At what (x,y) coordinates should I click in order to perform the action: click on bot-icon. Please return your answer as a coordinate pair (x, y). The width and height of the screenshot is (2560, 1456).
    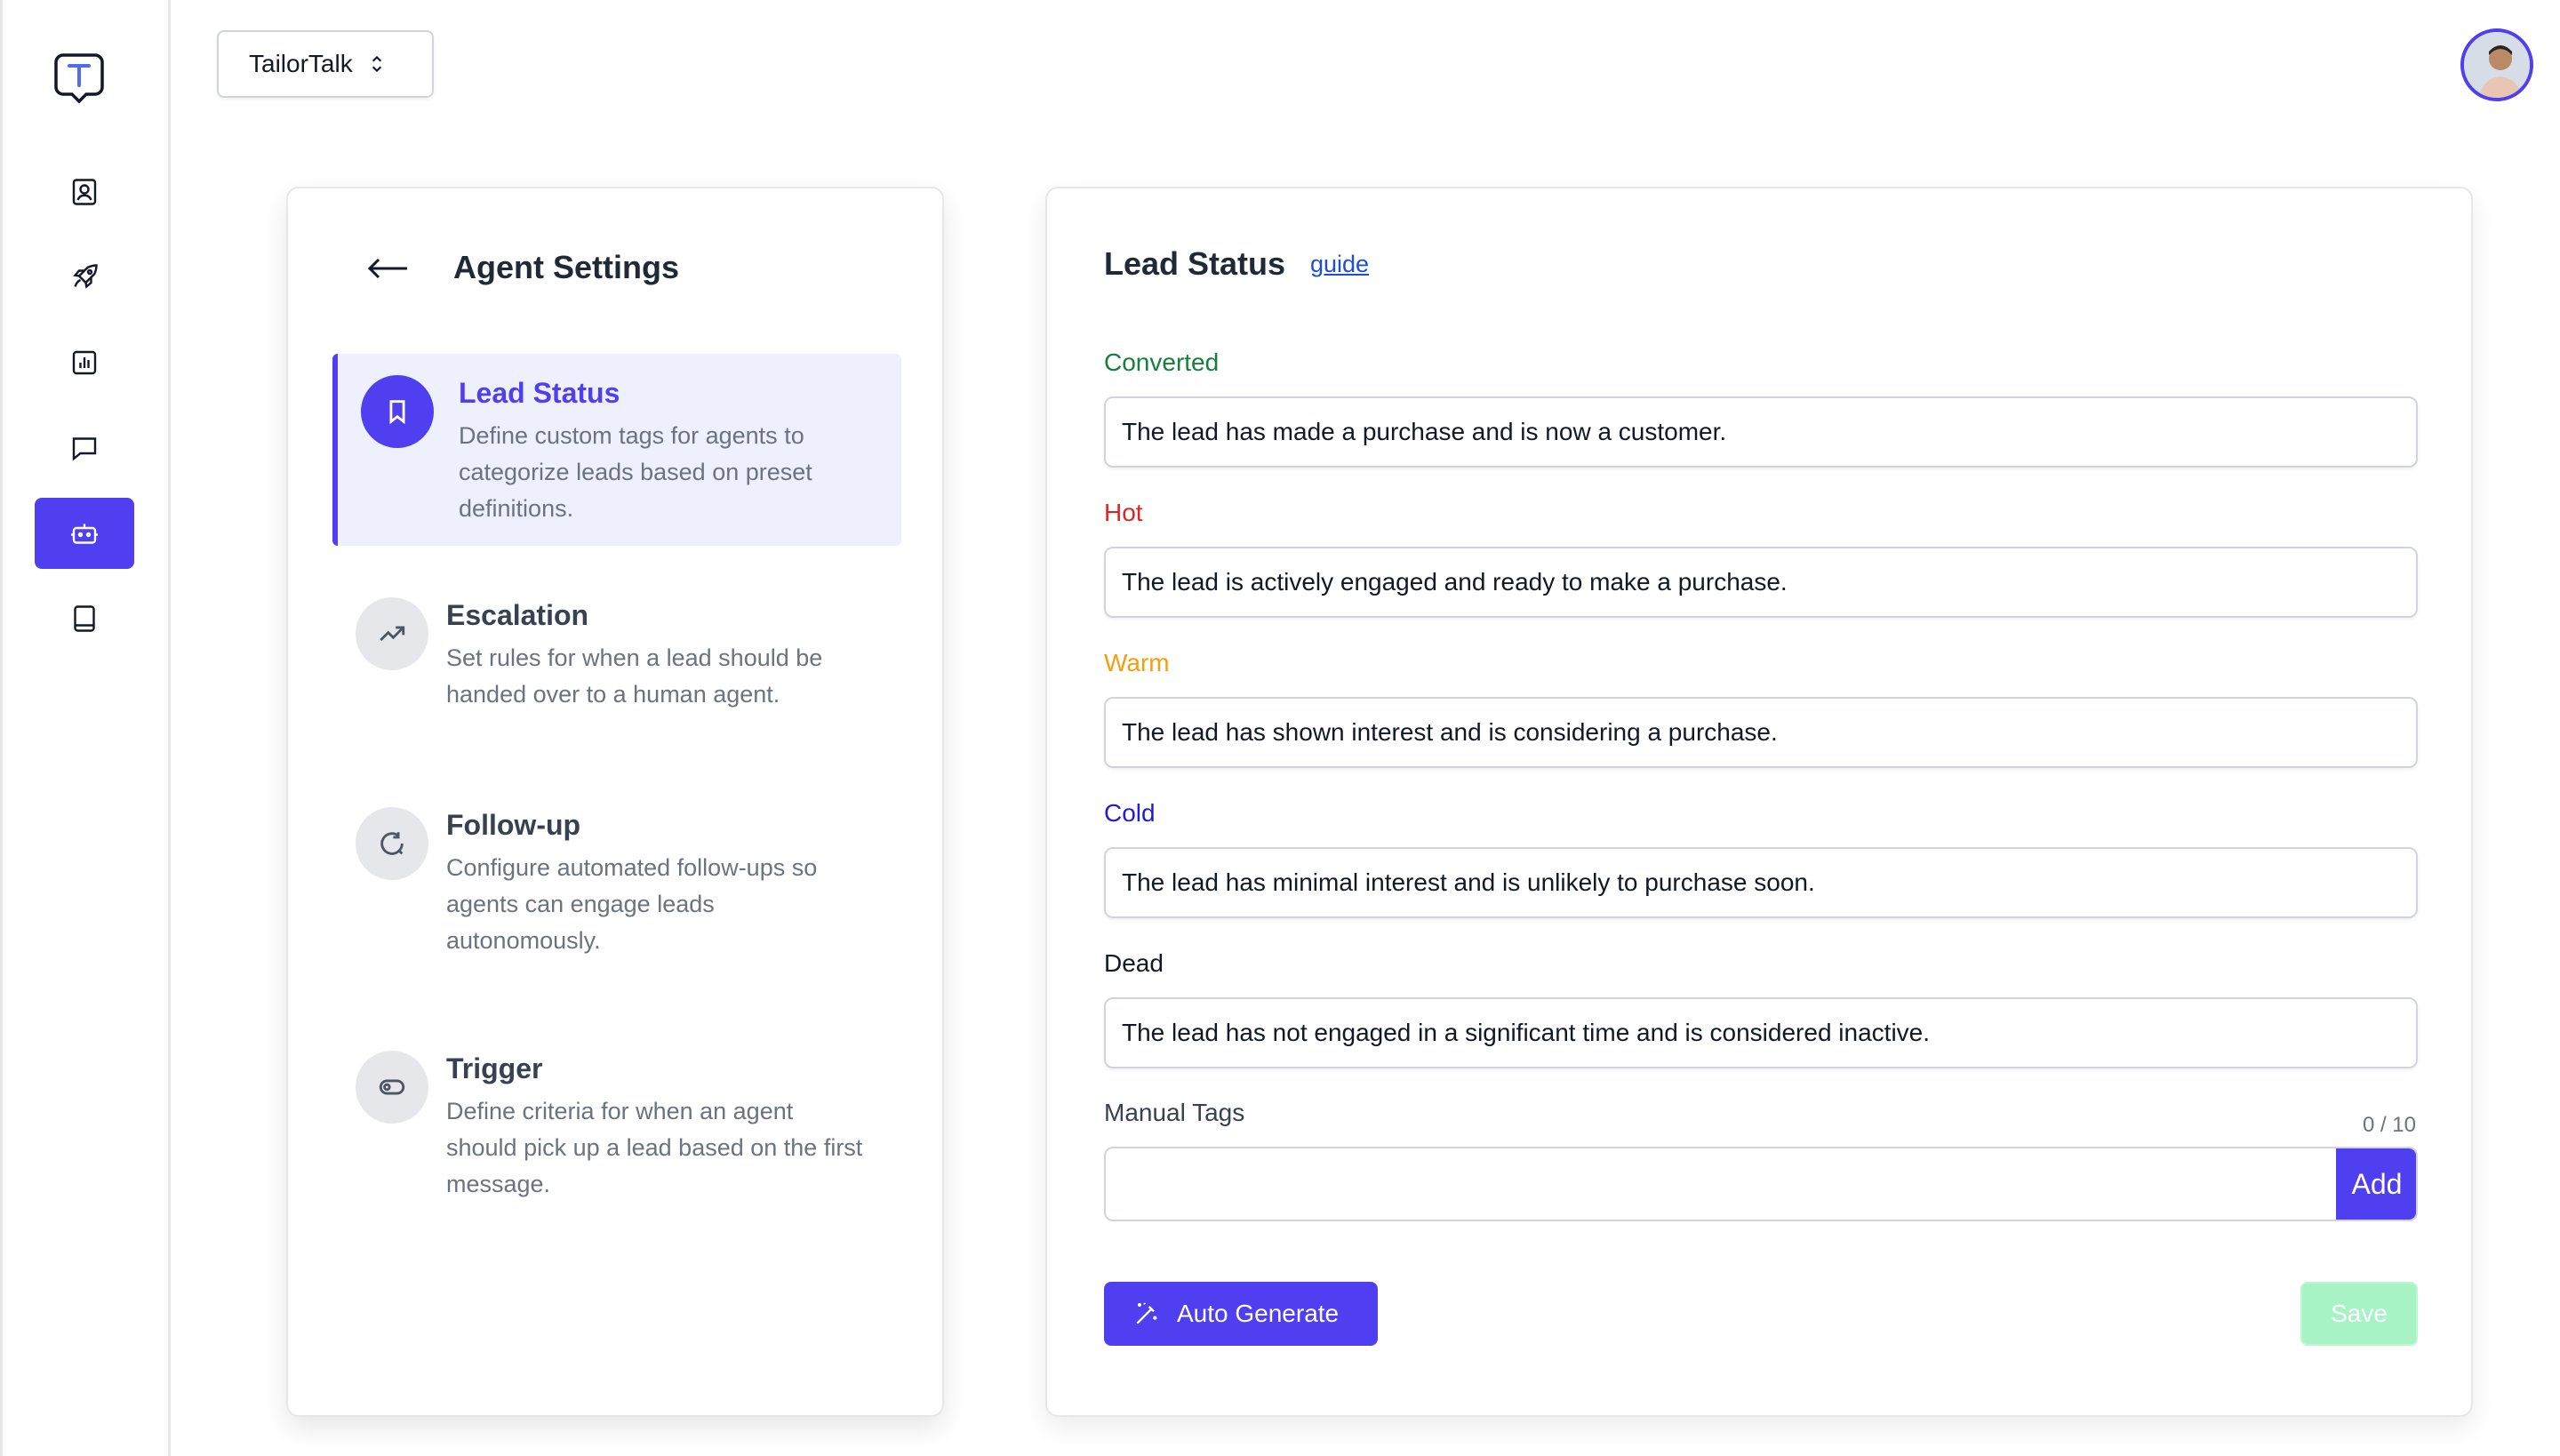
    Looking at the image, I should click on (84, 534).